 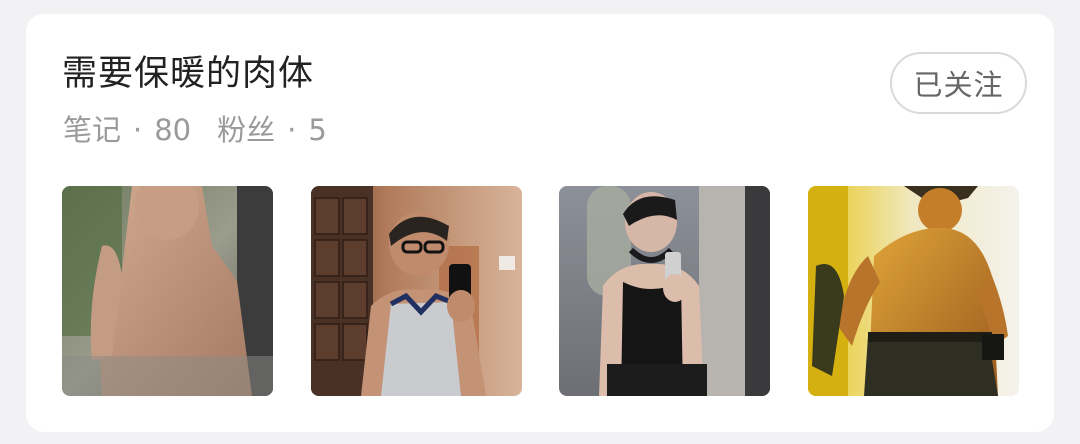 What do you see at coordinates (958, 83) in the screenshot?
I see `follow-button: 已关注` at bounding box center [958, 83].